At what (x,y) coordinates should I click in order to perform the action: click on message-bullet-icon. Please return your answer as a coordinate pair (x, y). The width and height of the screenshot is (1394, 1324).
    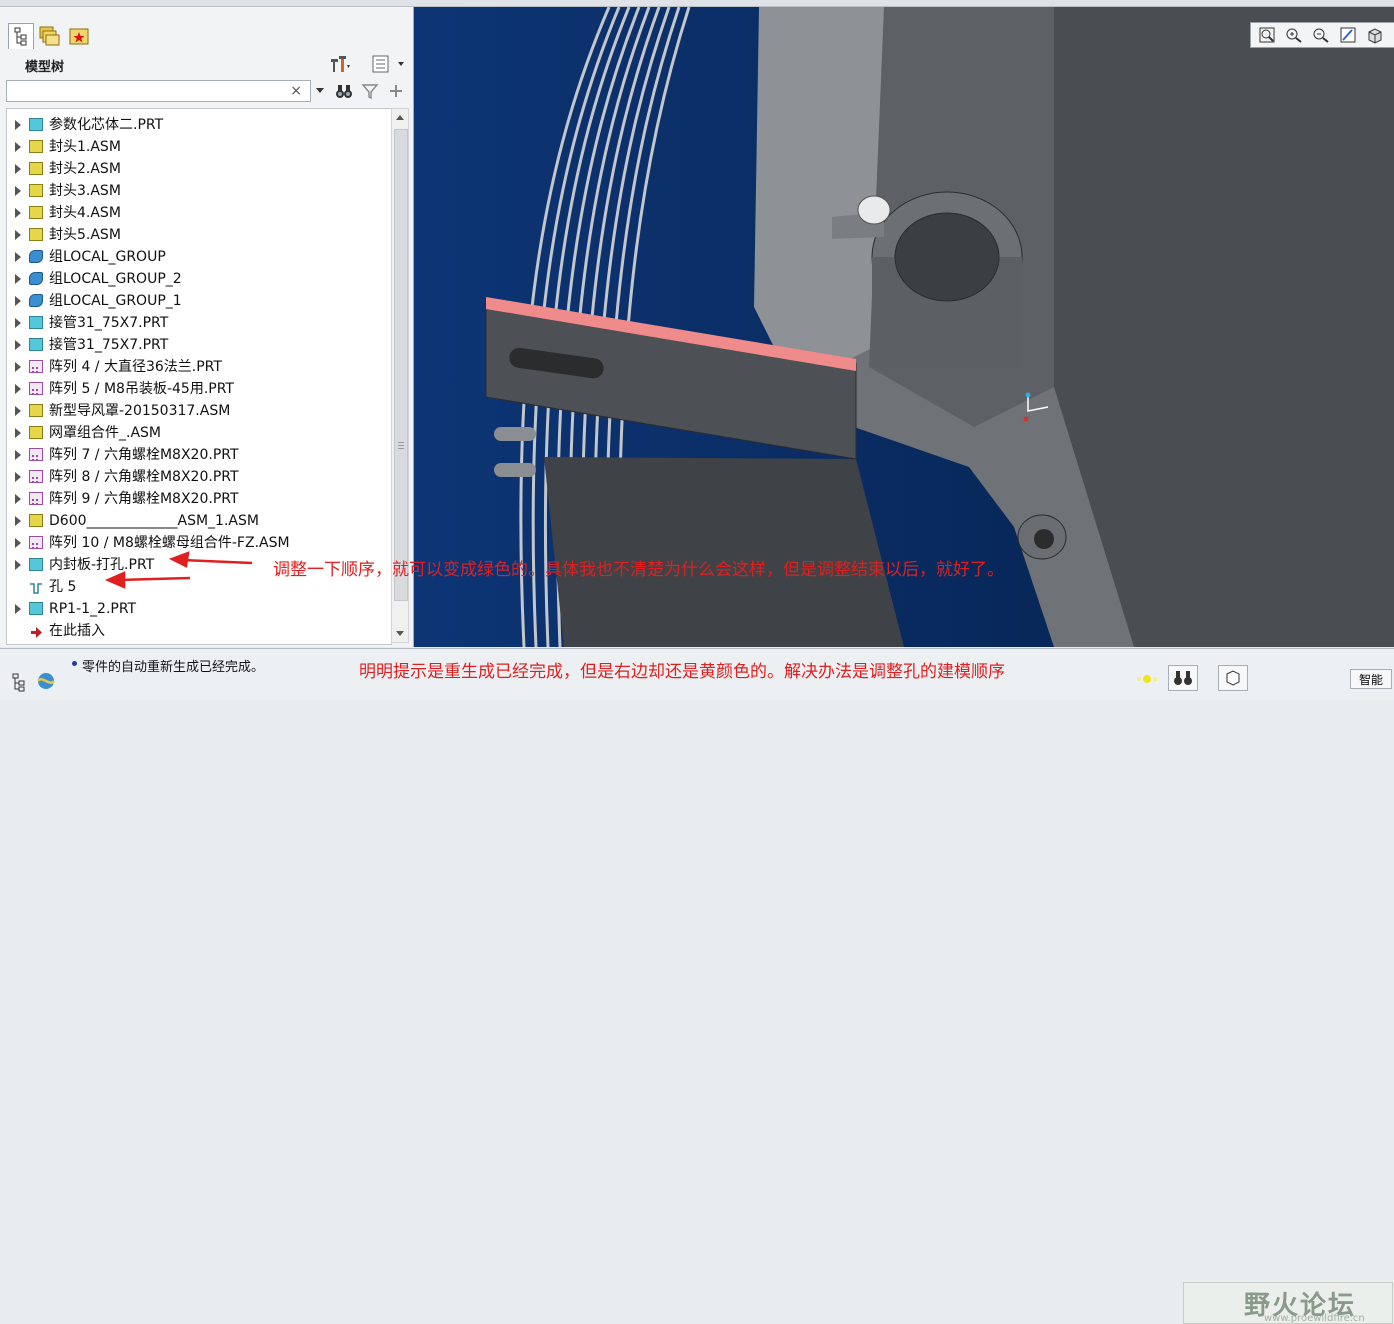
    Looking at the image, I should click on (74, 663).